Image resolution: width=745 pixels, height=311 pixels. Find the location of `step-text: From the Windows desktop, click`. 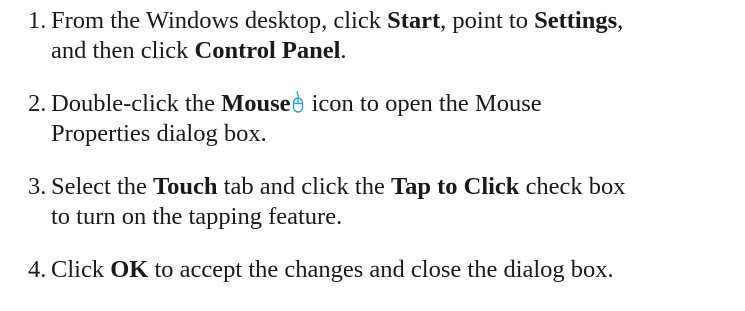

step-text: From the Windows desktop, click is located at coordinates (219, 20).